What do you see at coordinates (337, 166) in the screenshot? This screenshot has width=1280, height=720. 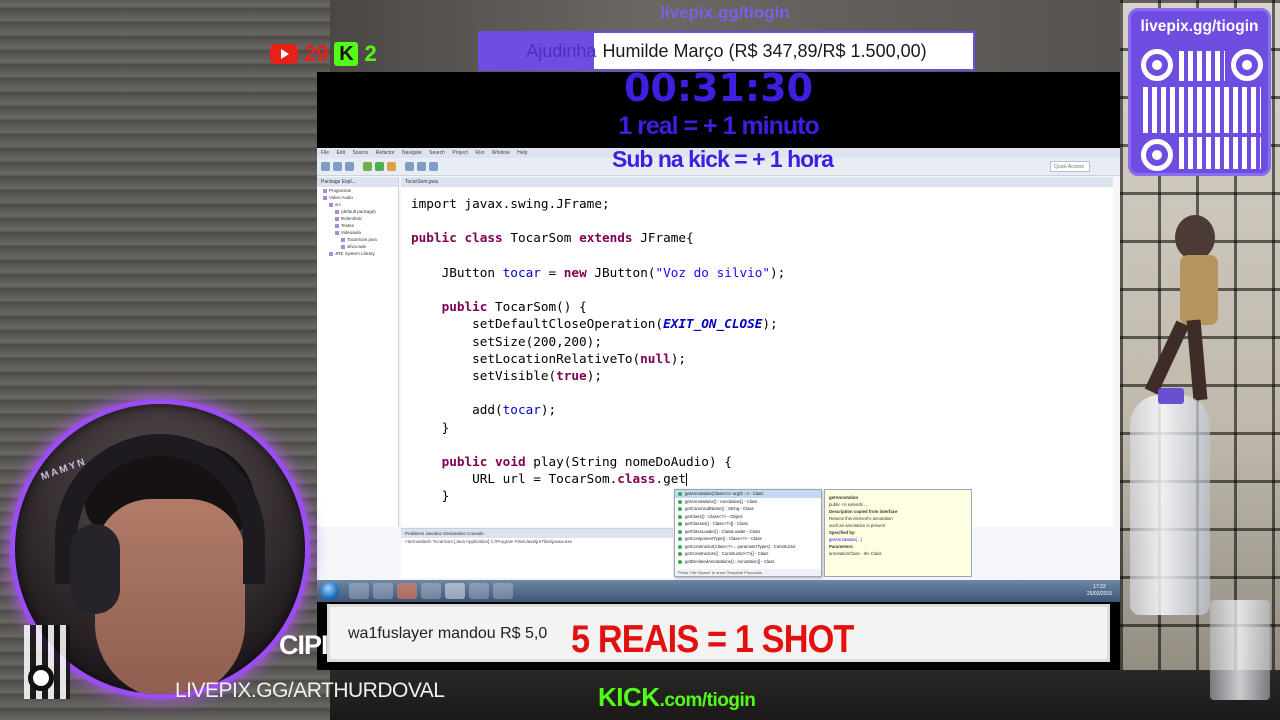 I see `save-icon` at bounding box center [337, 166].